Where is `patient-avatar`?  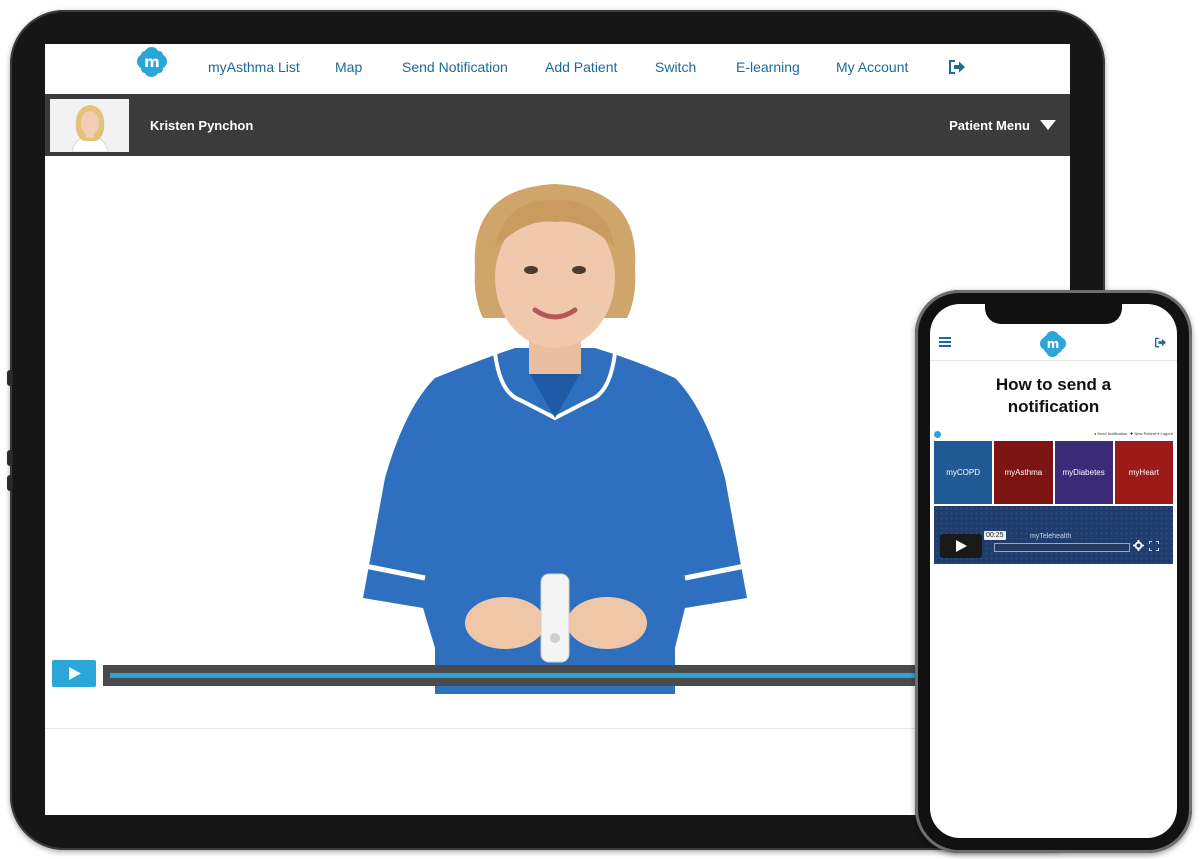 patient-avatar is located at coordinates (89, 125).